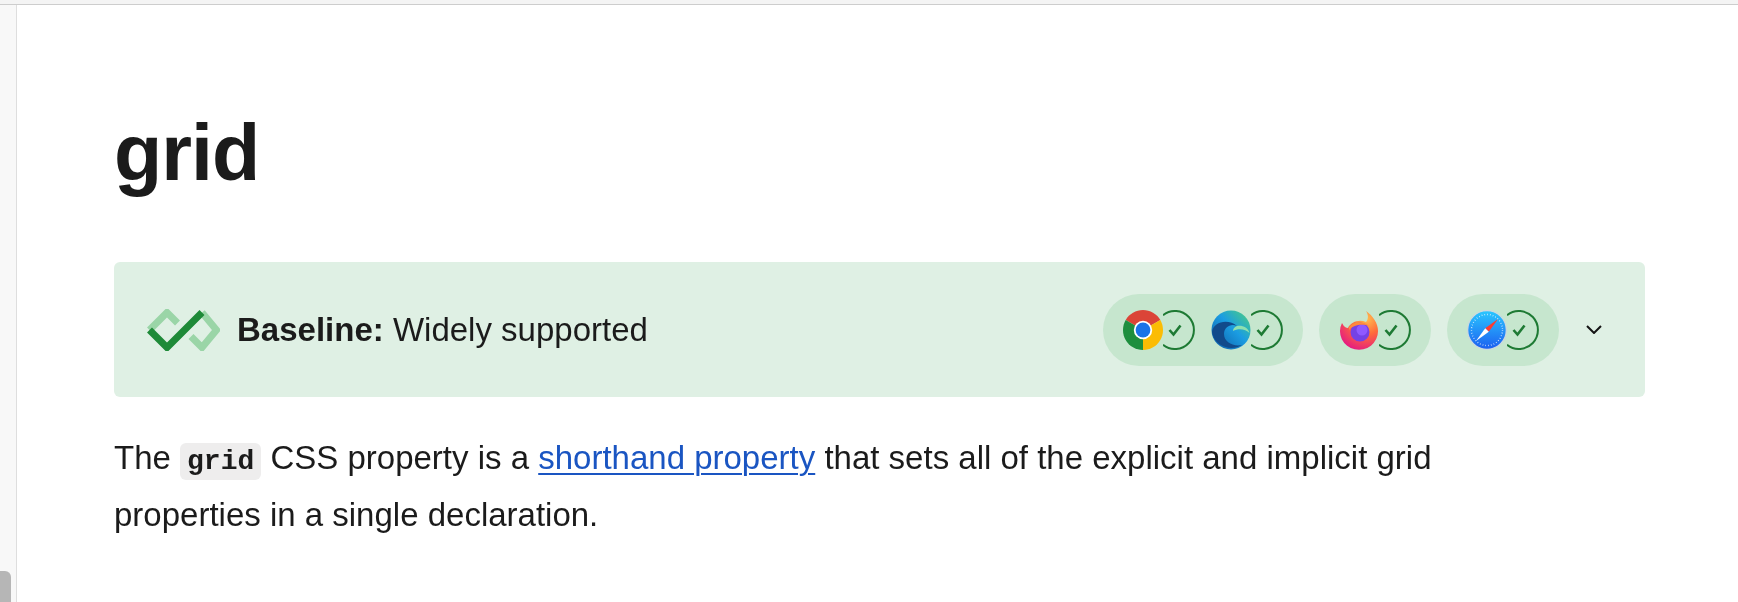 This screenshot has height=602, width=1738. I want to click on firefox-icon, so click(1359, 329).